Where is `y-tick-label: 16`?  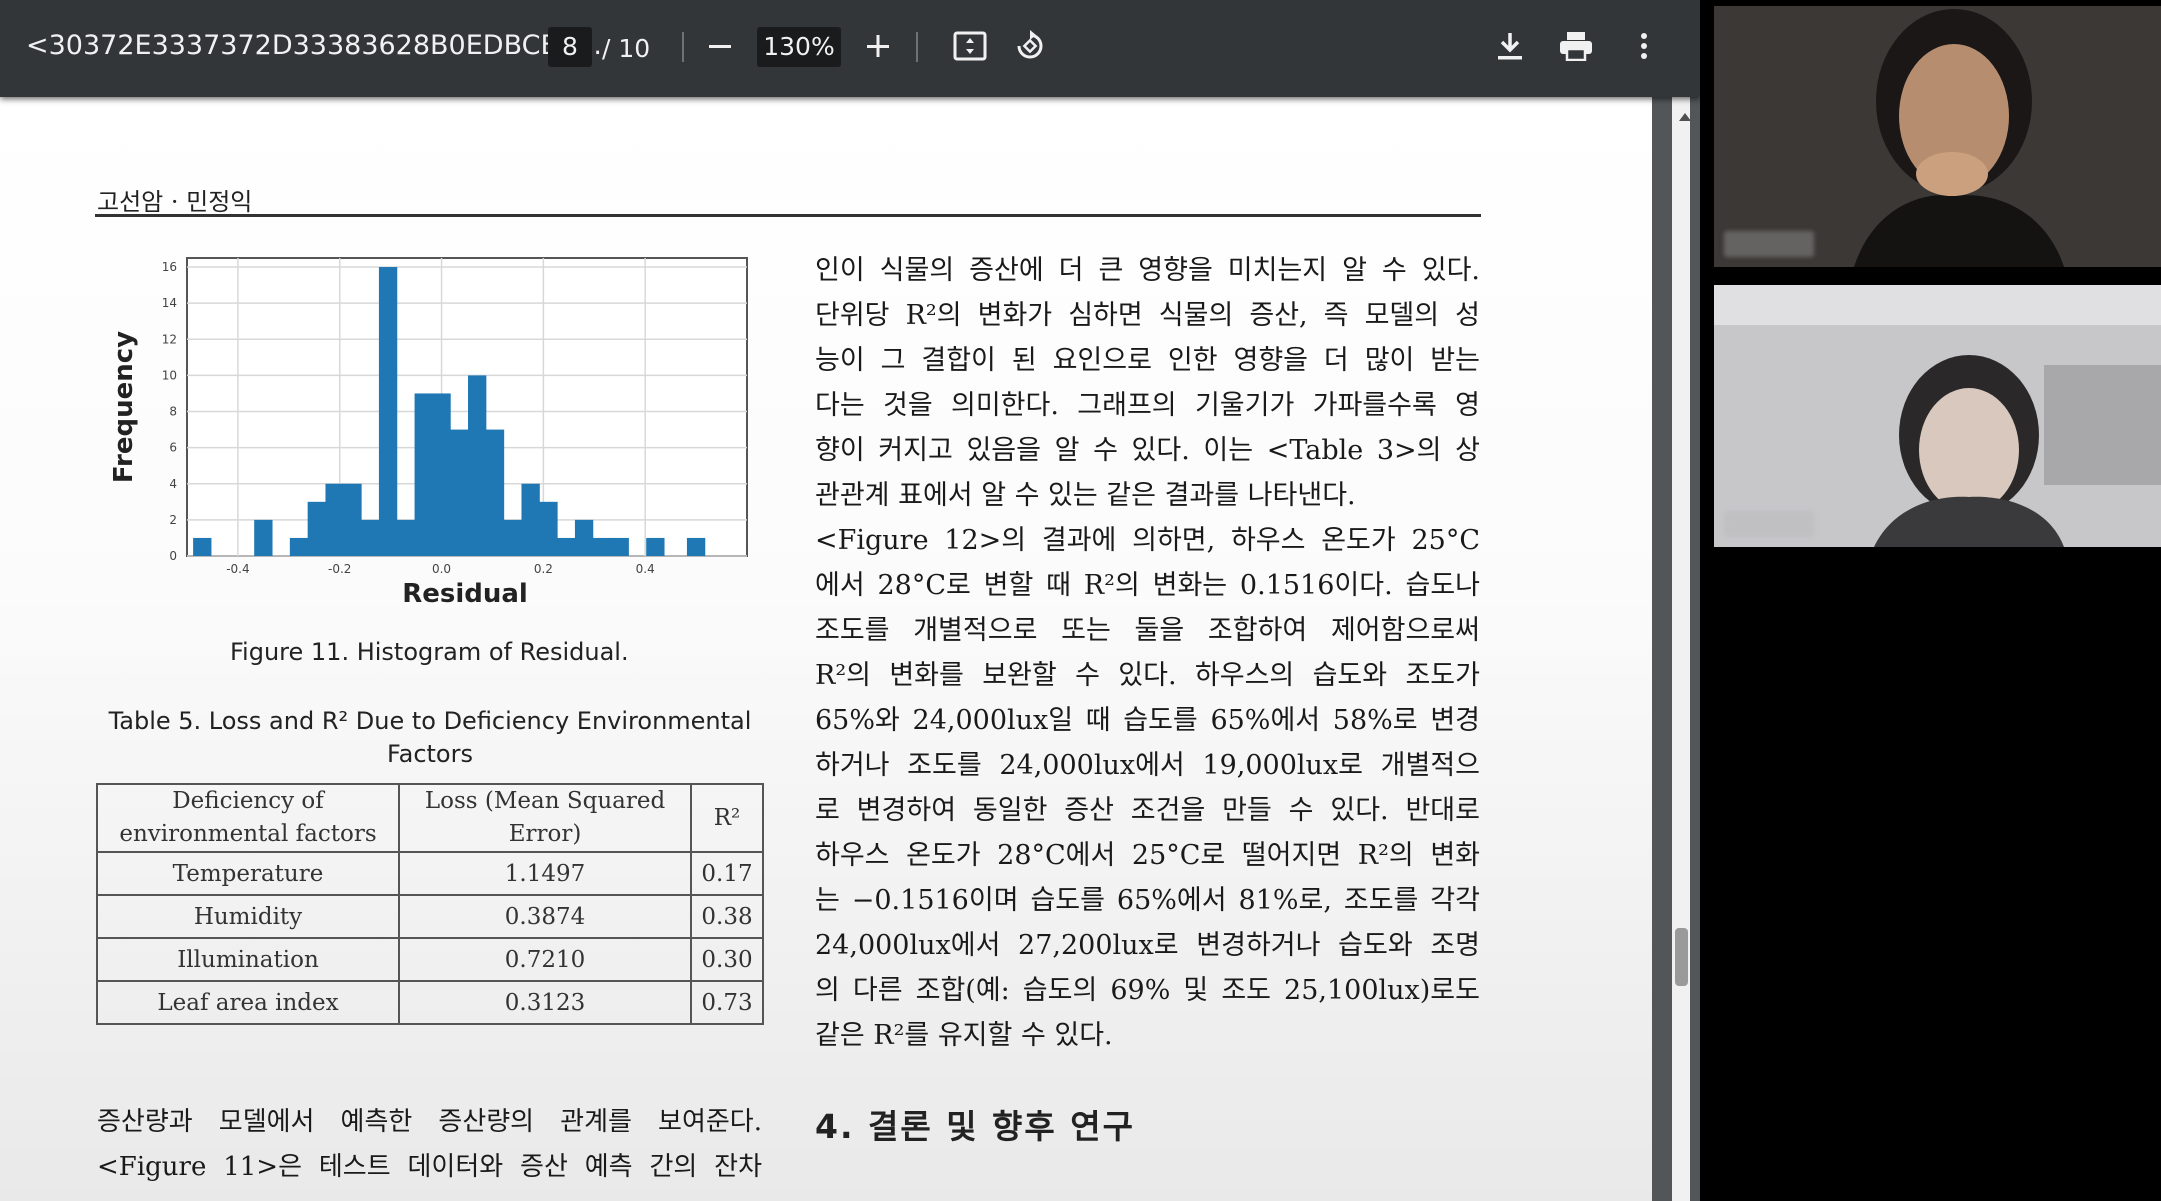 y-tick-label: 16 is located at coordinates (169, 267).